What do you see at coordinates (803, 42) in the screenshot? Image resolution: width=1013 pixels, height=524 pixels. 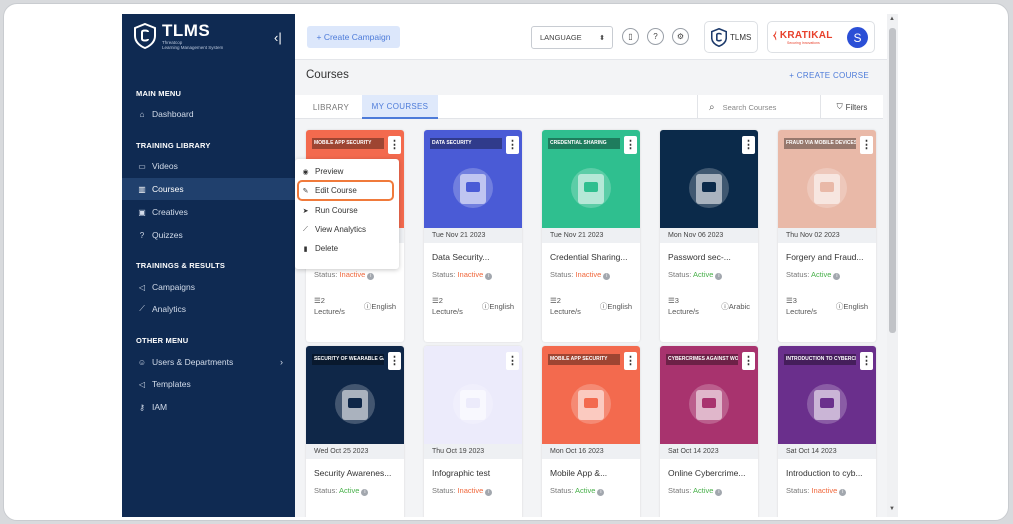 I see `kratikal-tagline: Securing Innovations` at bounding box center [803, 42].